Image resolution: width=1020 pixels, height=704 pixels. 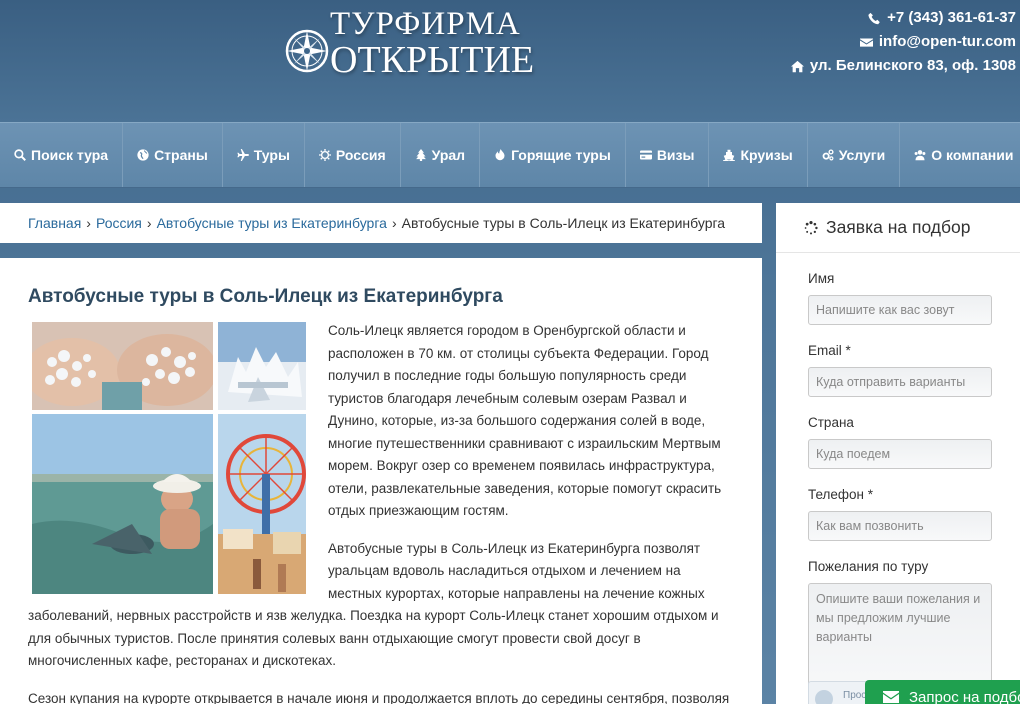 What do you see at coordinates (432, 60) in the screenshot?
I see `logo-title-bottom: ОТКРЫТИЕ` at bounding box center [432, 60].